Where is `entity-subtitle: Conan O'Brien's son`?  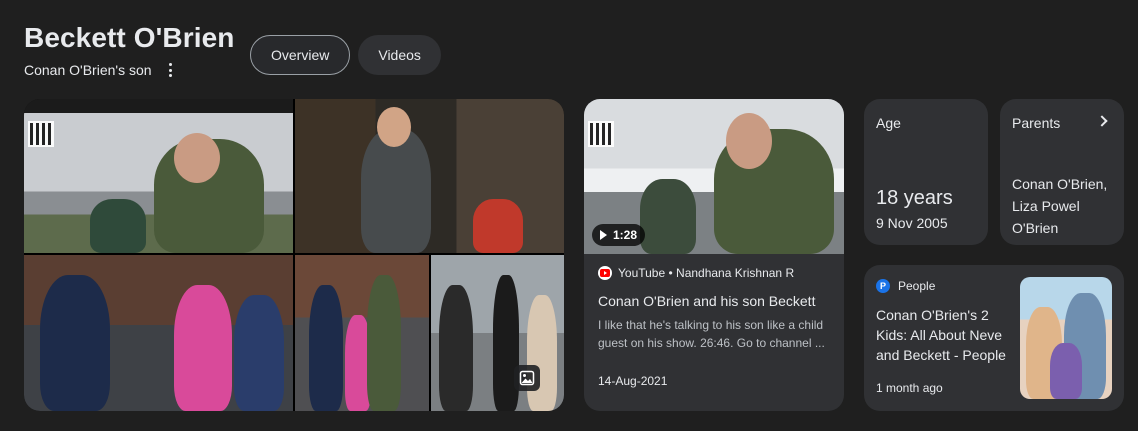
entity-subtitle: Conan O'Brien's son is located at coordinates (88, 70).